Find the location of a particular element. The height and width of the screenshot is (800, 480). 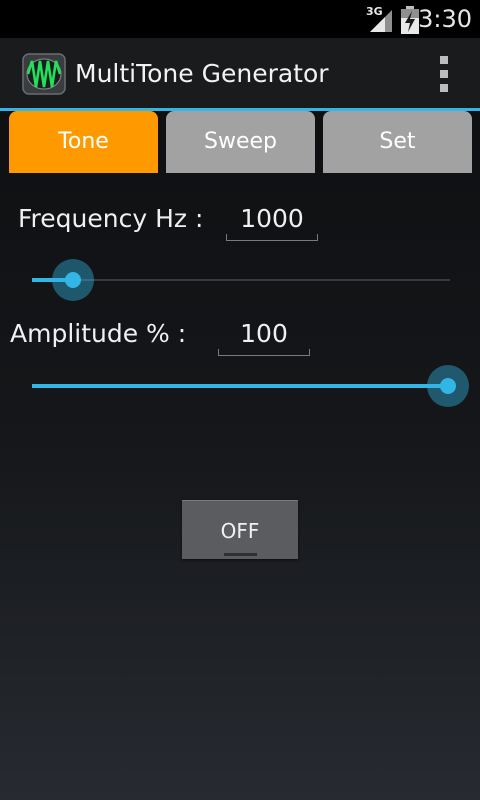

status-bar: 3G 3:30 is located at coordinates (240, 19).